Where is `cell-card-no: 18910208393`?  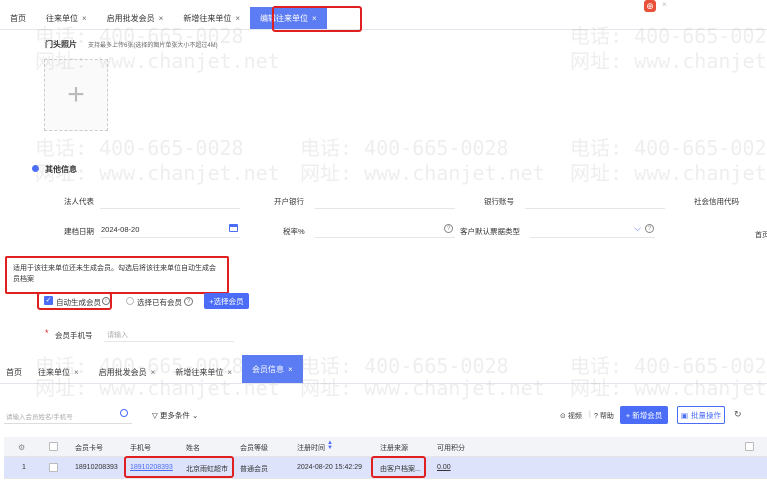 cell-card-no: 18910208393 is located at coordinates (96, 467).